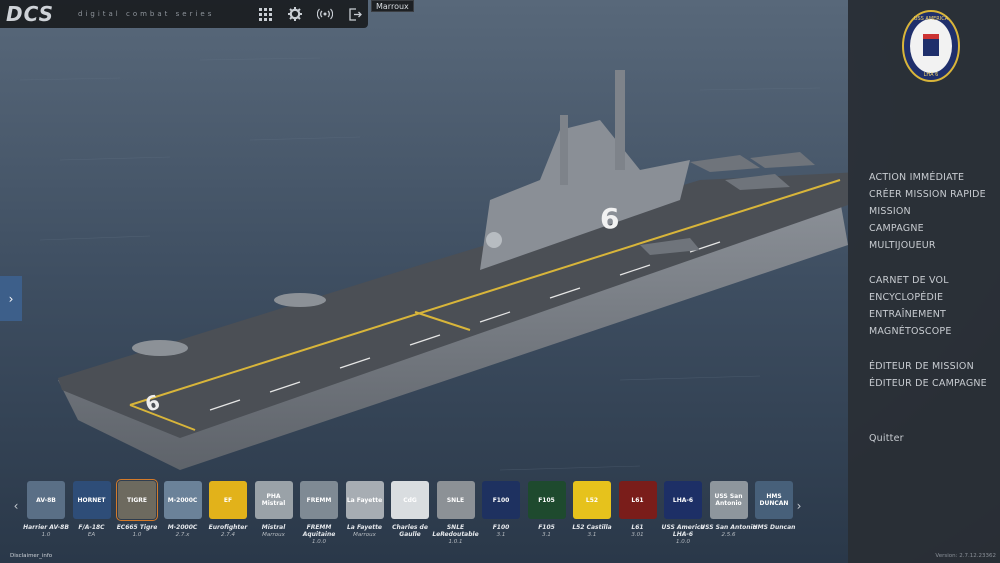 The height and width of the screenshot is (563, 1000). What do you see at coordinates (774, 500) in the screenshot?
I see `module-thumbnail: HMS DUNCAN` at bounding box center [774, 500].